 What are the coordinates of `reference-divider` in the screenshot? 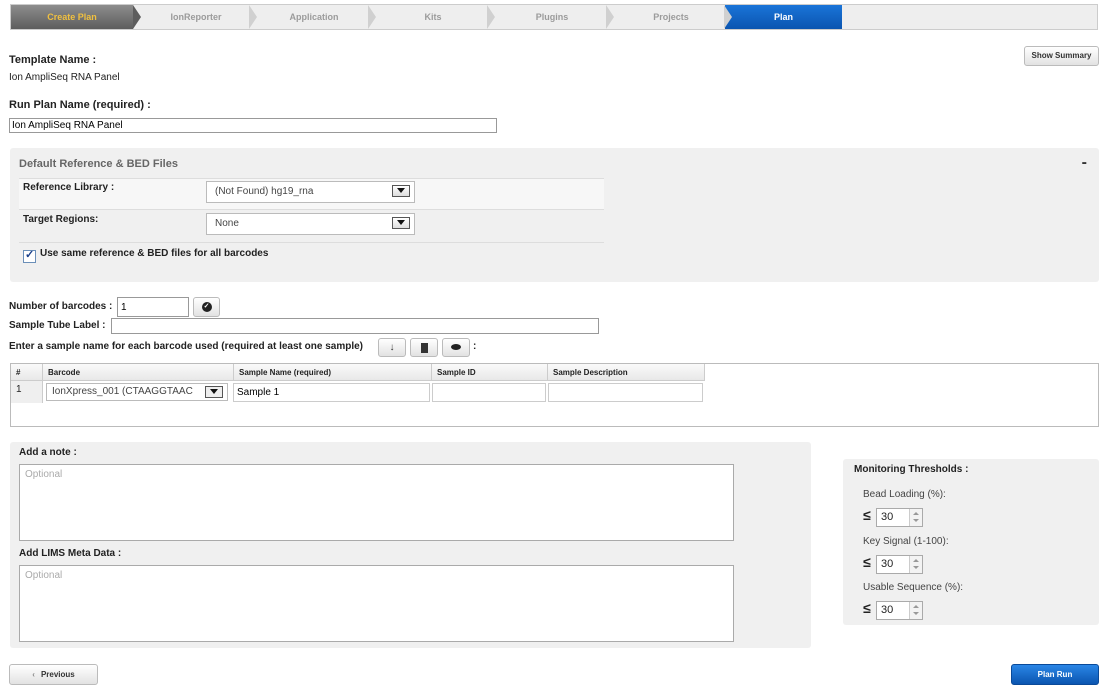 It's located at (311, 242).